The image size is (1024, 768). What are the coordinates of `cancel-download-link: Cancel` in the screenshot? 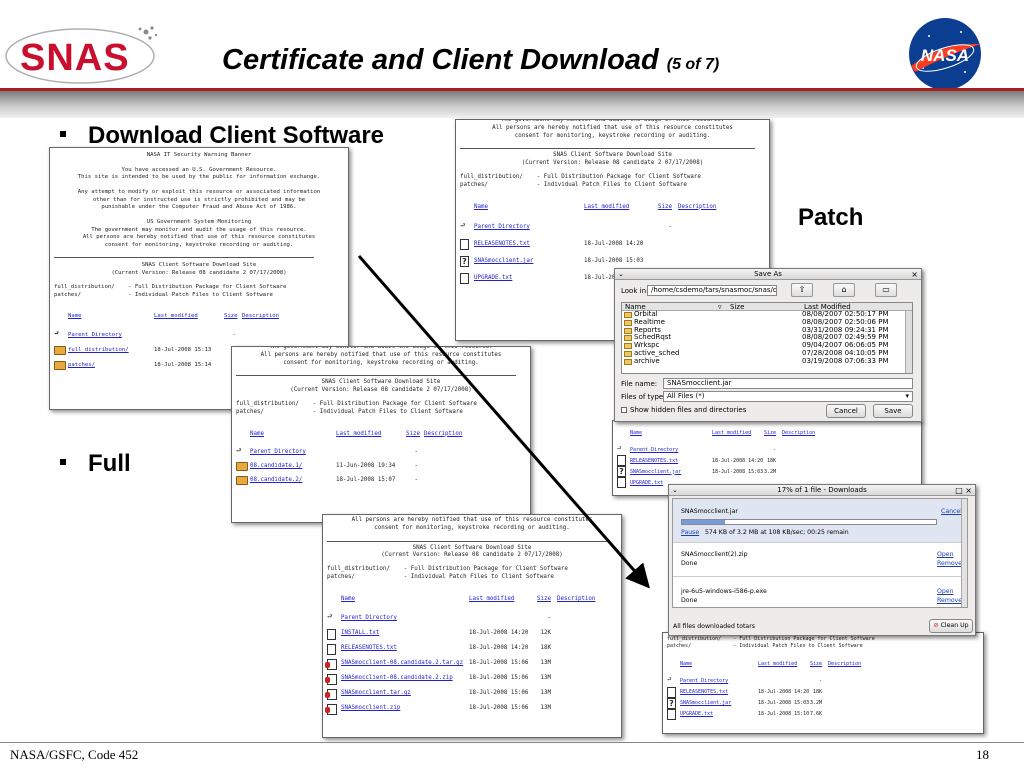 It's located at (951, 511).